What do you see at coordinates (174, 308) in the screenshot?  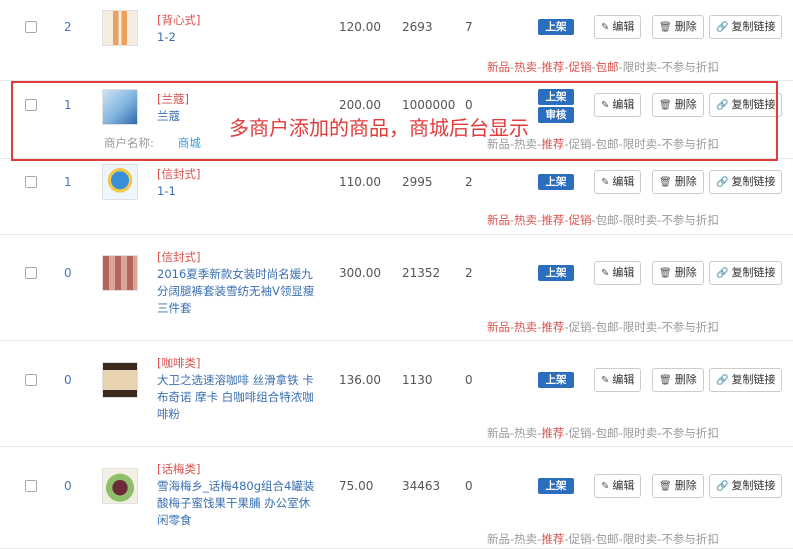 I see `product-name-line: 三件套` at bounding box center [174, 308].